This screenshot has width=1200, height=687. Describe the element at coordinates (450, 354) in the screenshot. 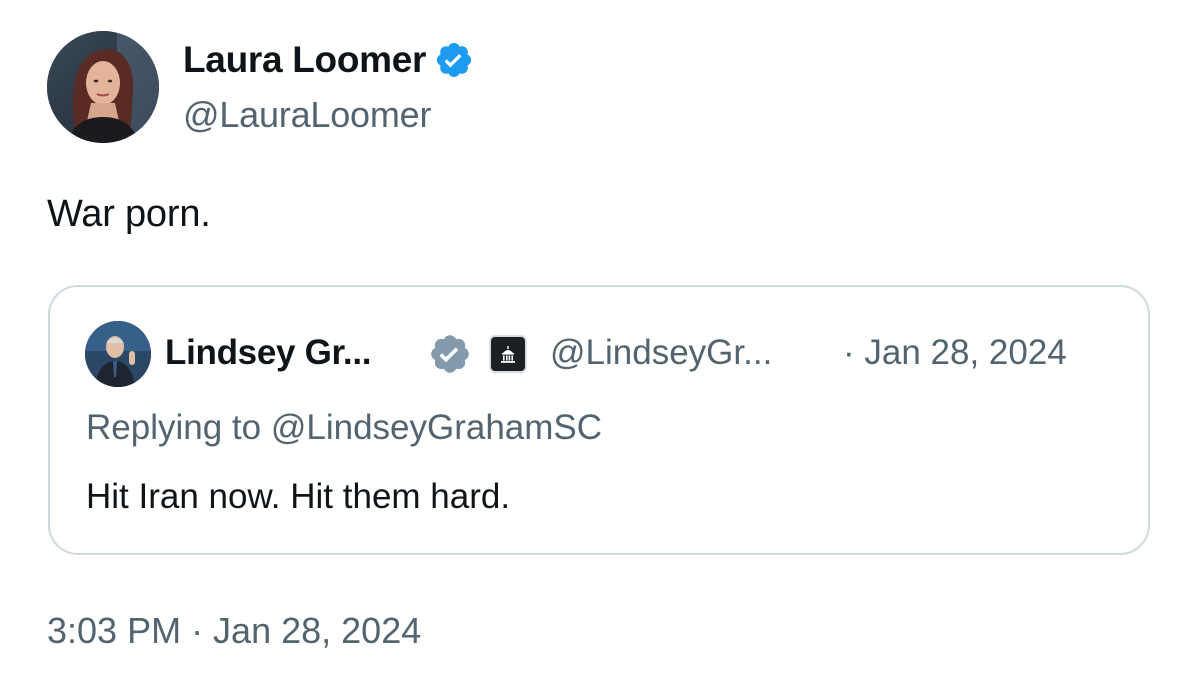

I see `government-verified-badge-icon` at that location.